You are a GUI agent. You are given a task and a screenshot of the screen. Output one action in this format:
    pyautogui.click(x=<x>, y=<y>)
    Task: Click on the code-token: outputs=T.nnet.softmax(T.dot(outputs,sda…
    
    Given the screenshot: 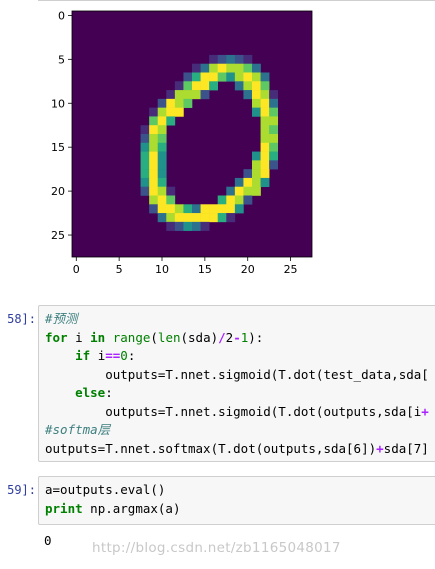 What is the action you would take?
    pyautogui.click(x=211, y=448)
    